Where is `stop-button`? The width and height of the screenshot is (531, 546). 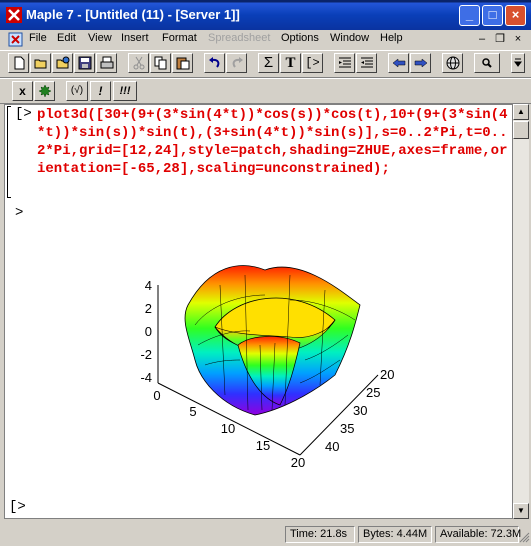 stop-button is located at coordinates (452, 63).